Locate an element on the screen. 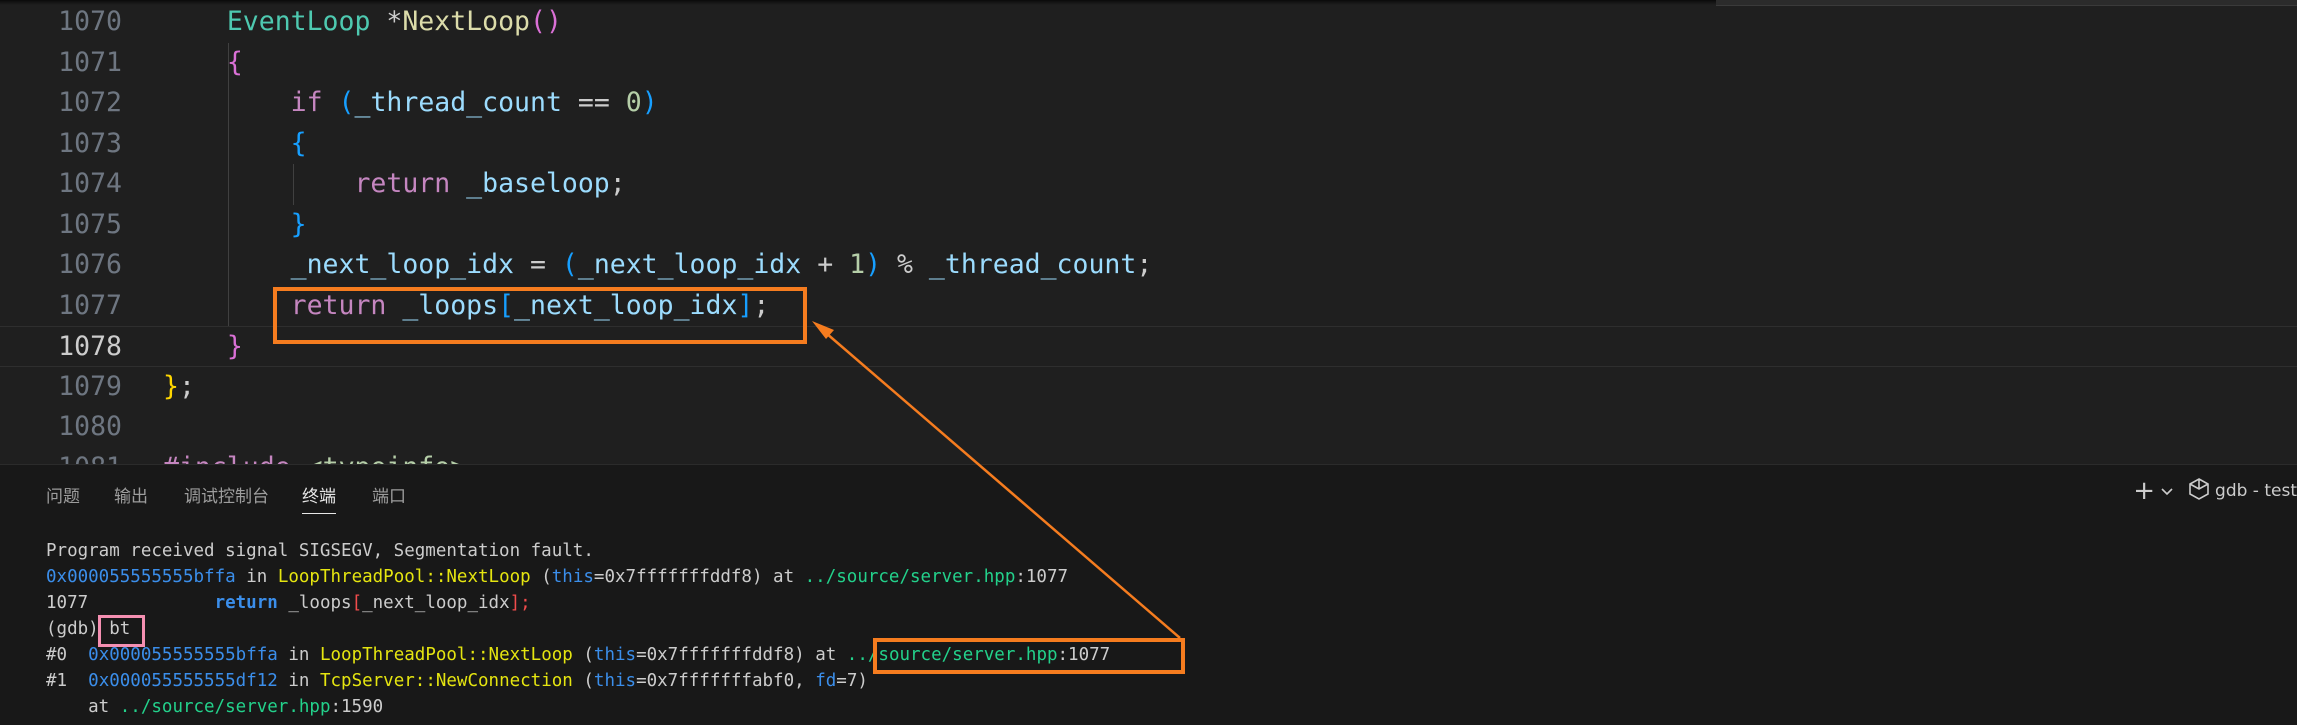  code-text: if (_thread_count == 0) is located at coordinates (474, 102).